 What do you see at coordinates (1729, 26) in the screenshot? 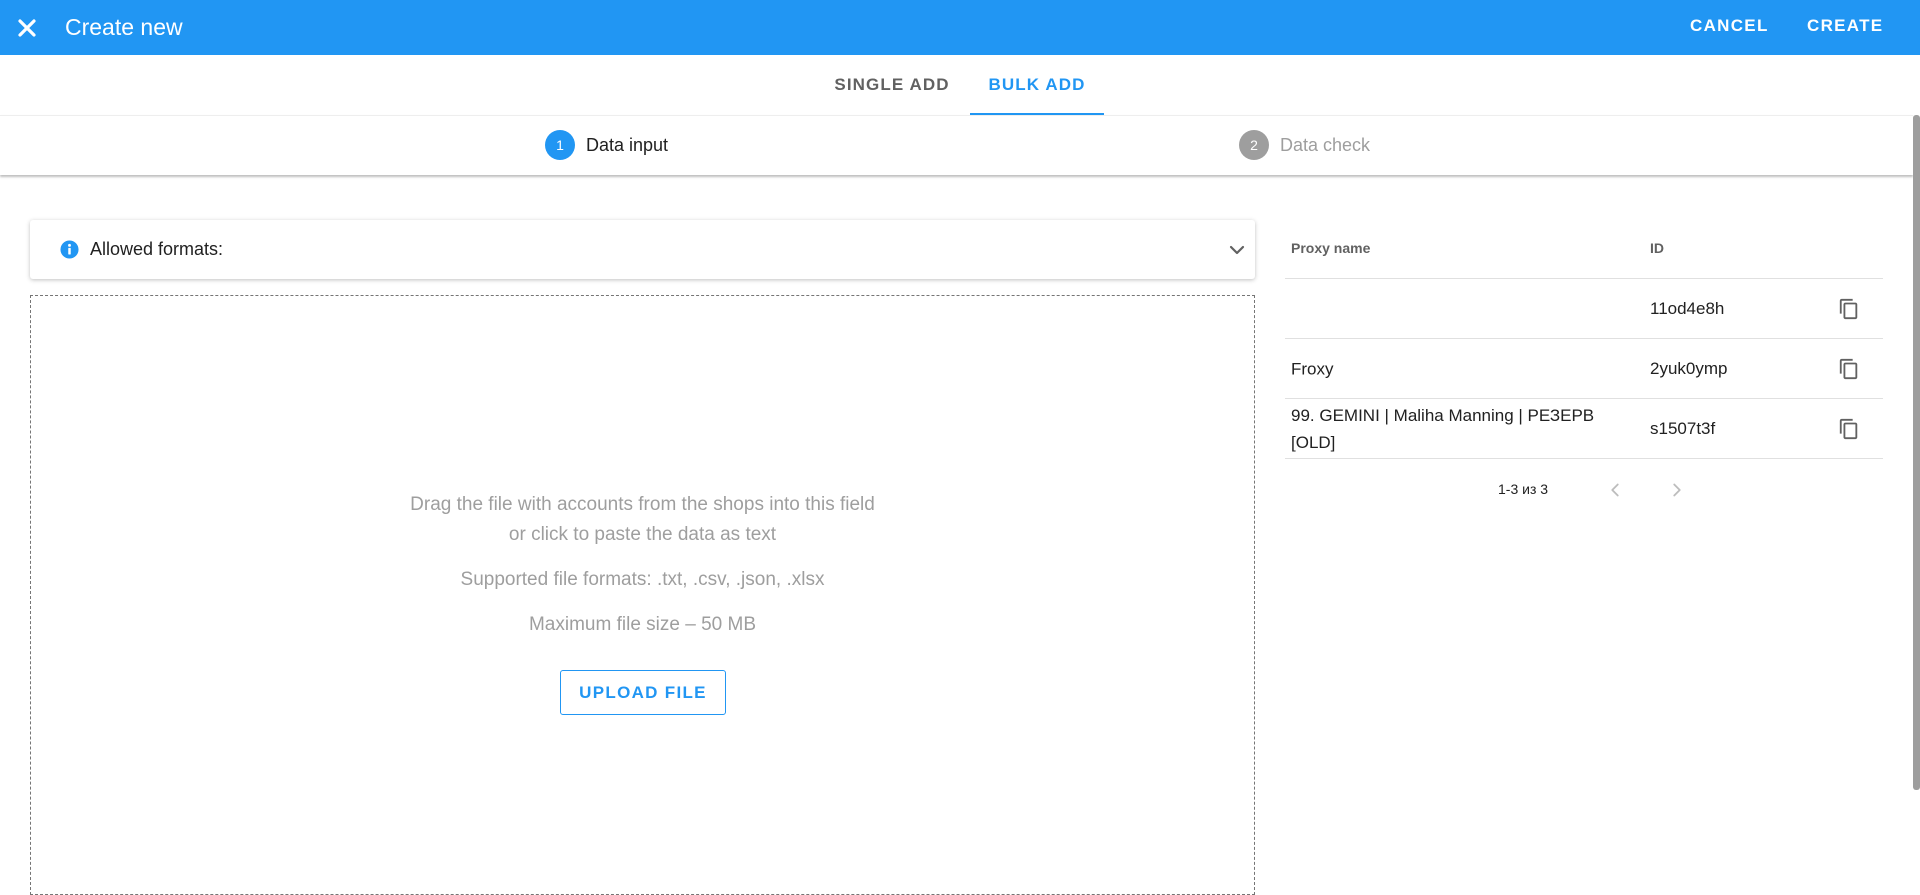
I see `cancel-button: CANCEL` at bounding box center [1729, 26].